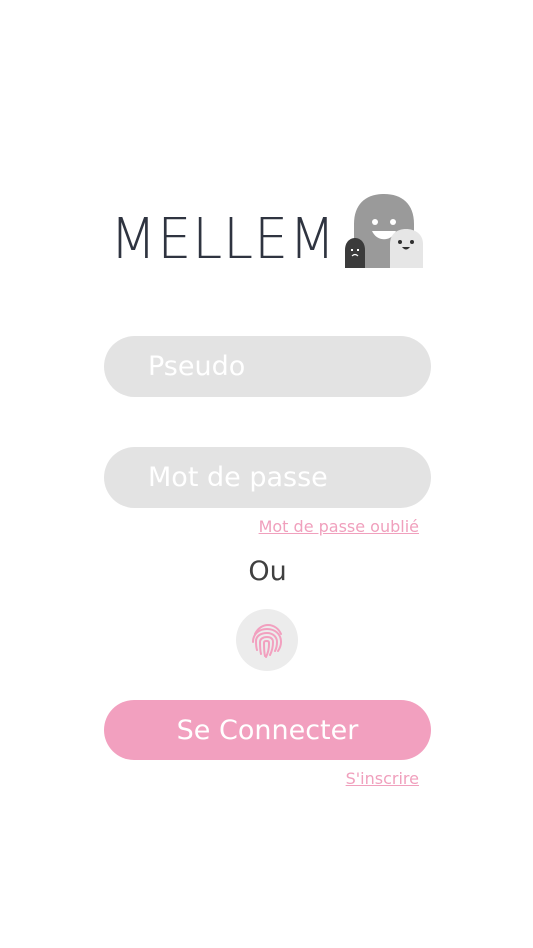 Image resolution: width=533 pixels, height=948 pixels. I want to click on password-placeholder: Mot de passe, so click(238, 477).